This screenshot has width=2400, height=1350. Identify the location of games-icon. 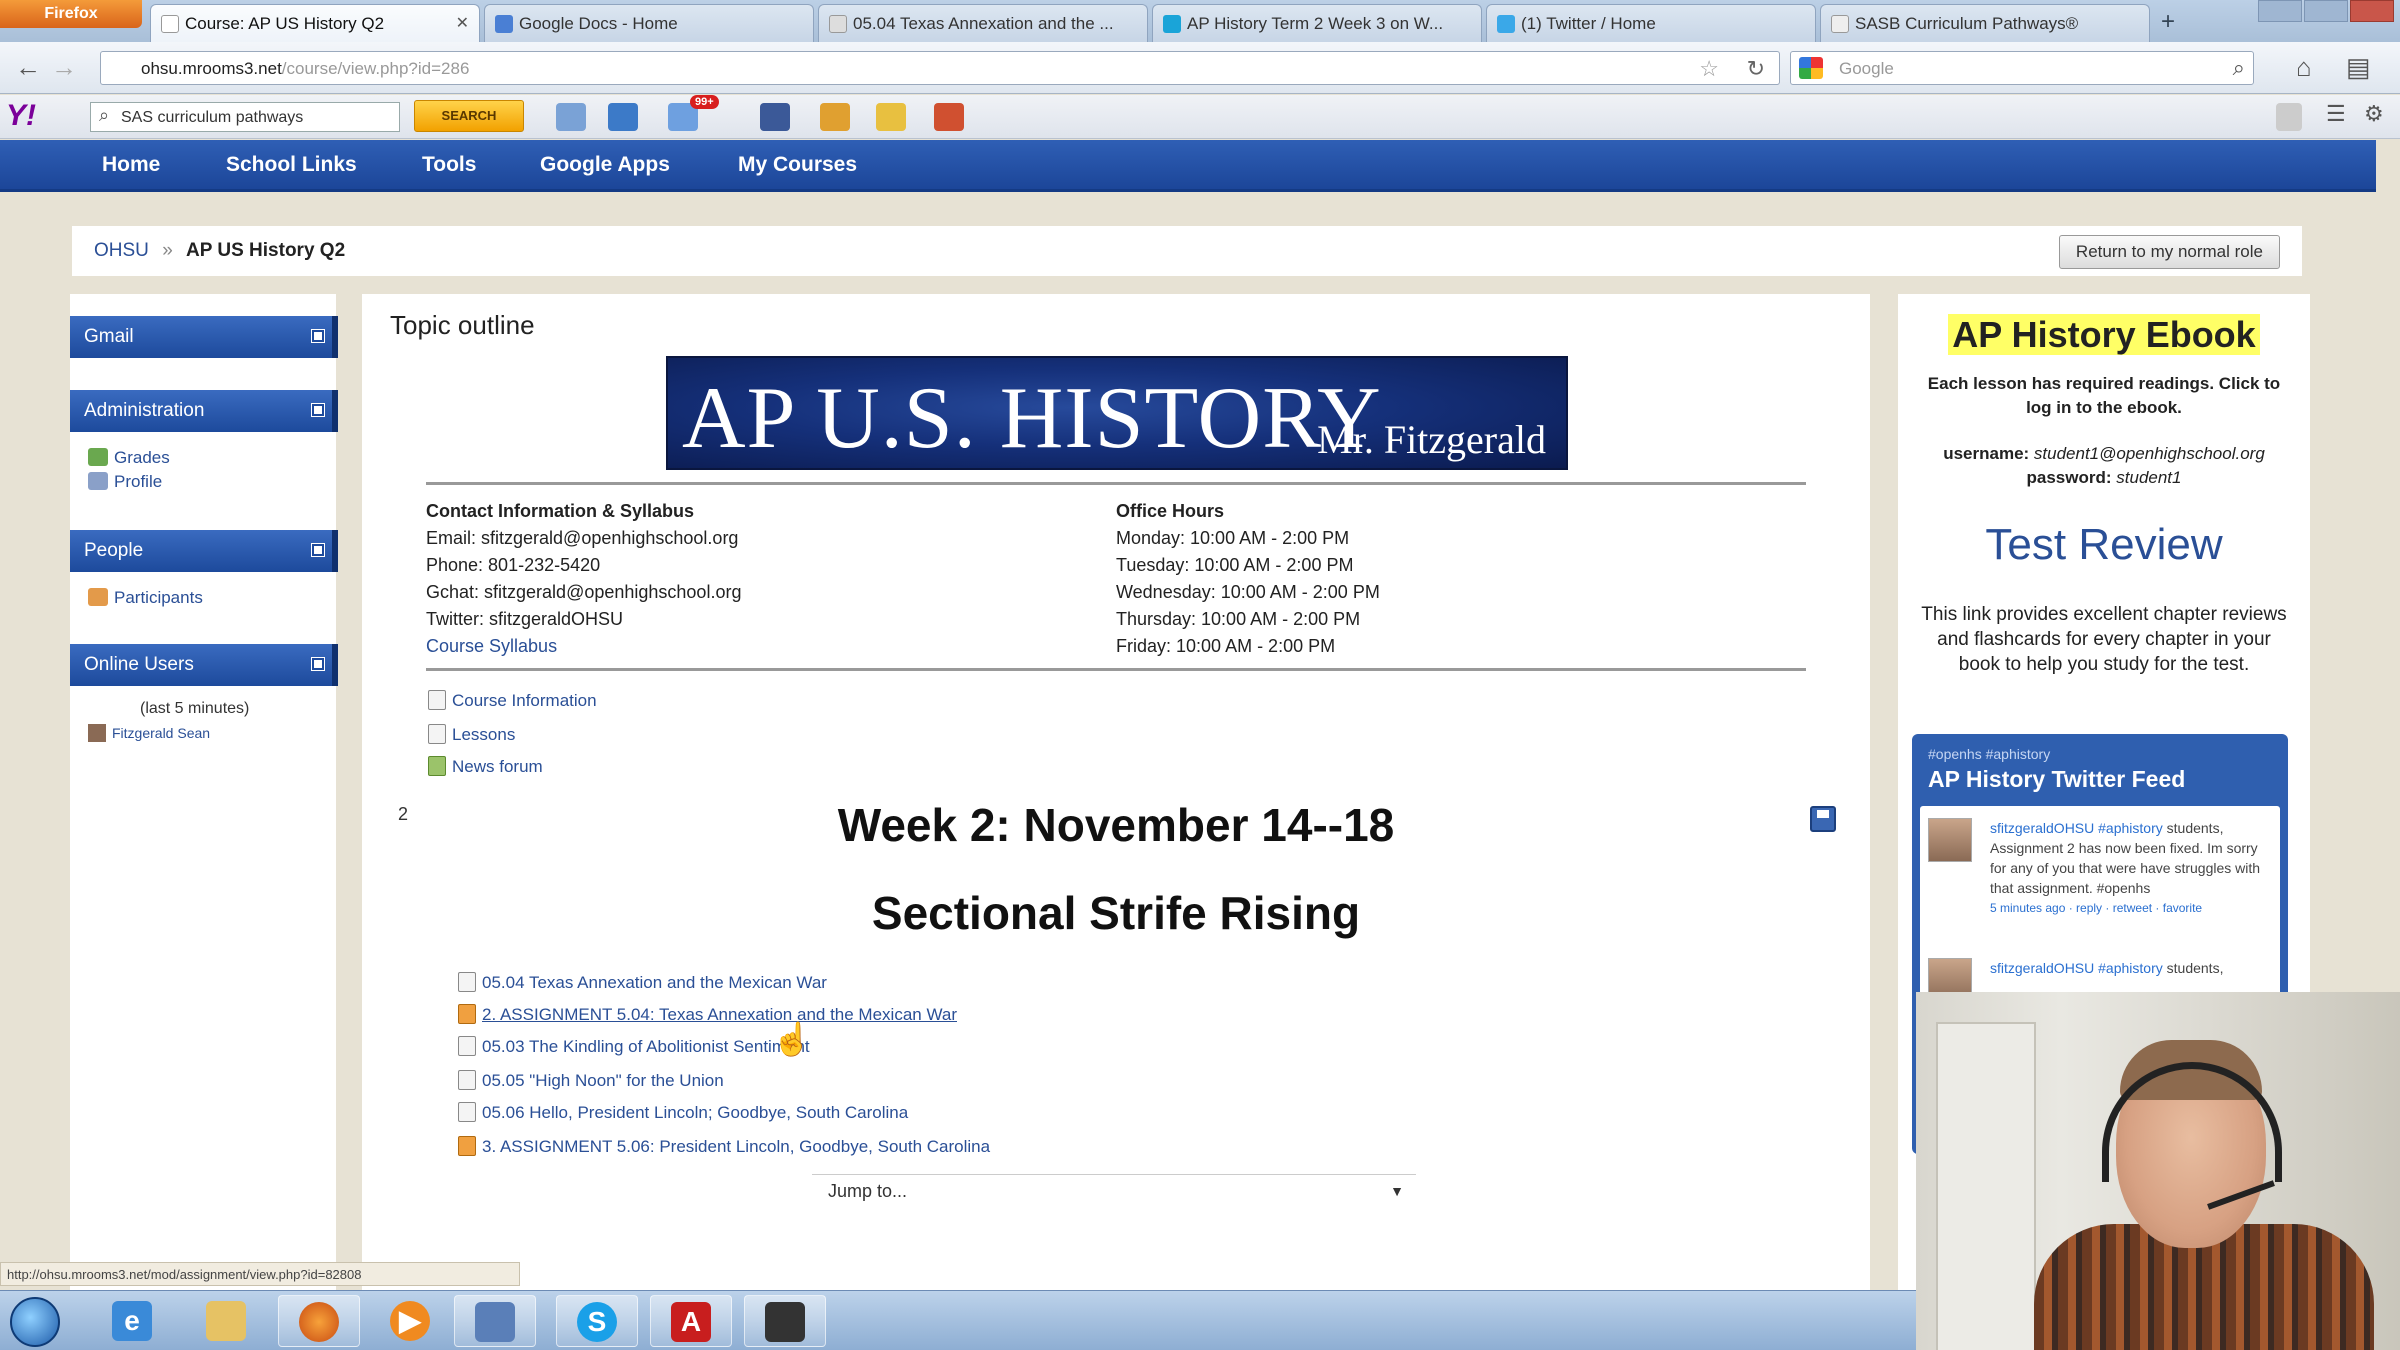
(835, 117).